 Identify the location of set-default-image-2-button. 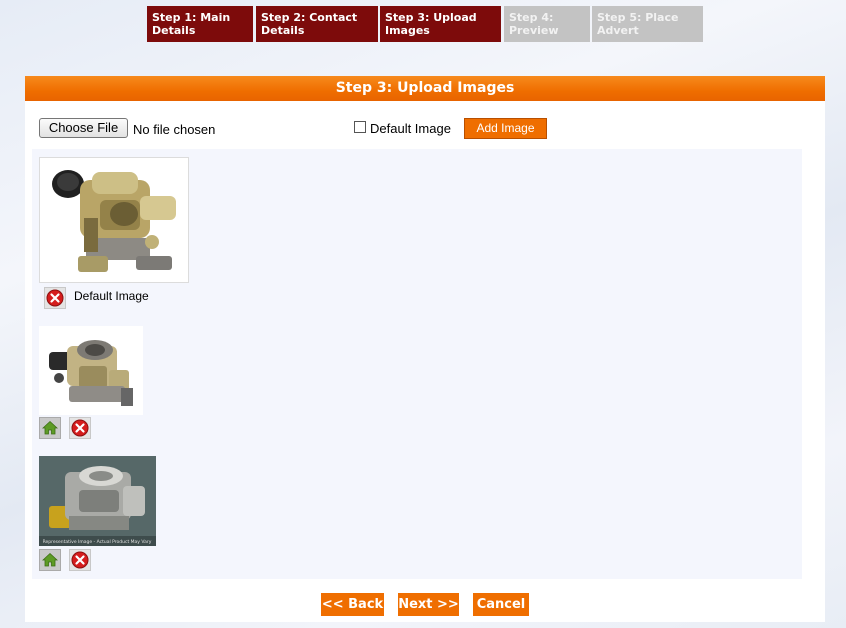
(50, 428).